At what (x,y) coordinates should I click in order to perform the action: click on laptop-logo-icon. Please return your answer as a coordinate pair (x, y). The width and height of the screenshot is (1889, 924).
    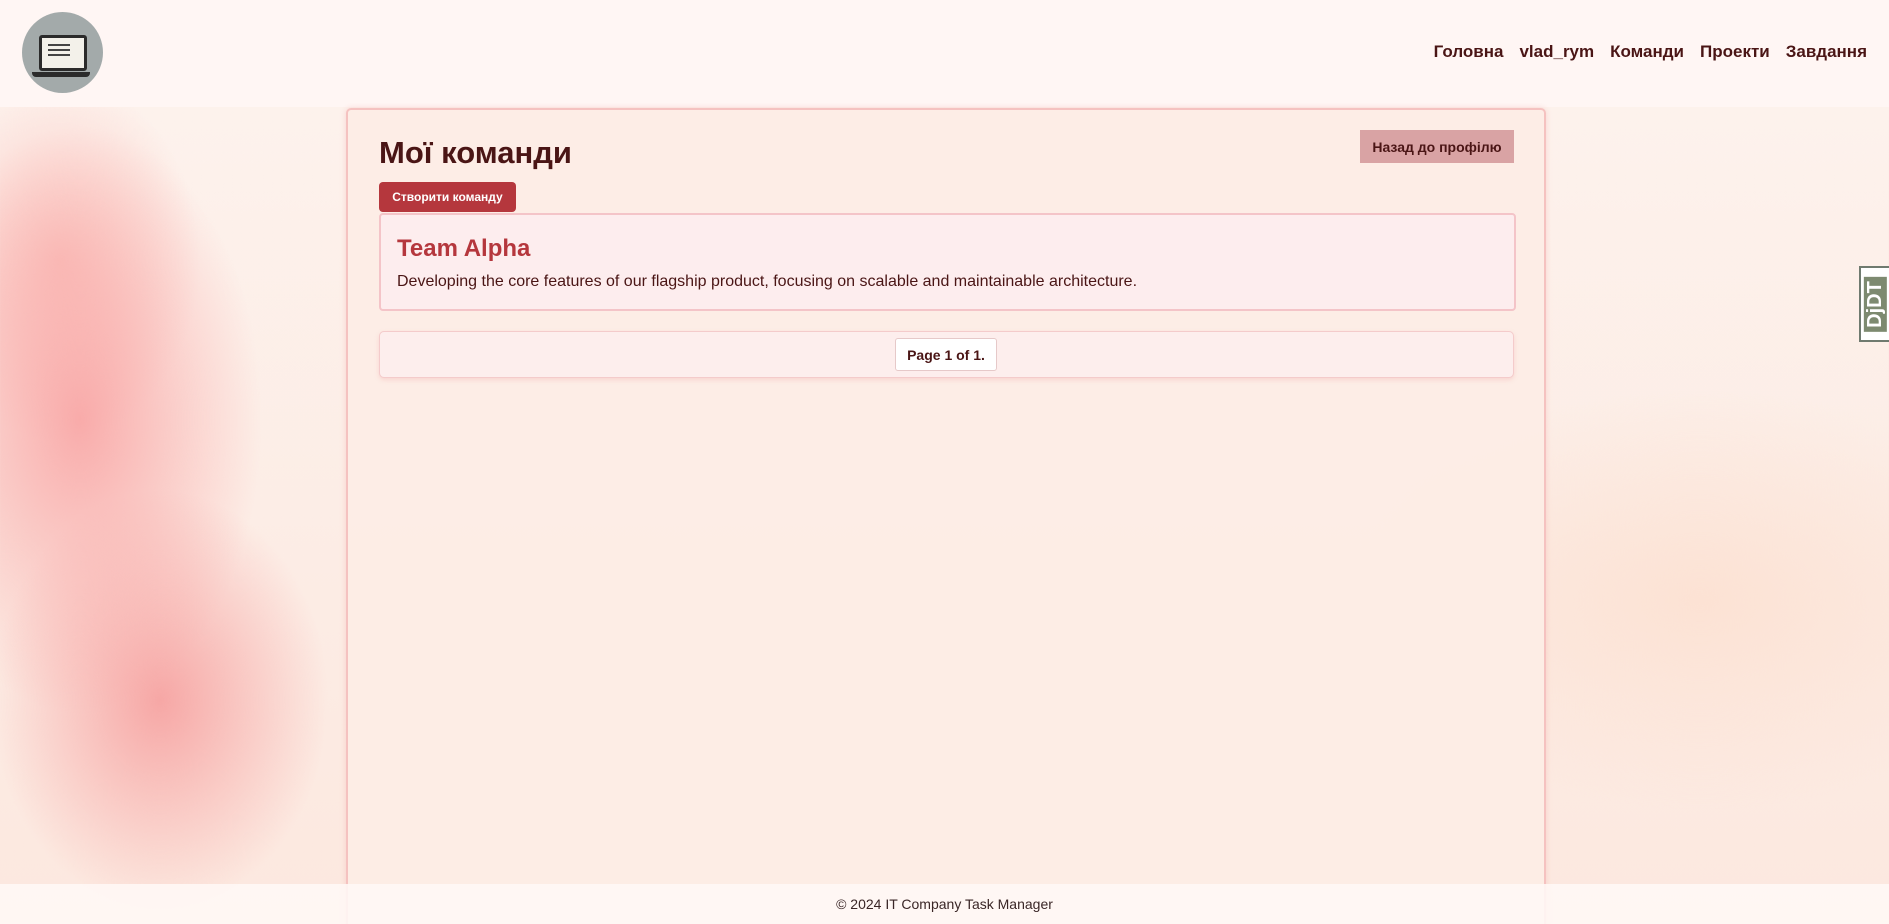
    Looking at the image, I should click on (62, 52).